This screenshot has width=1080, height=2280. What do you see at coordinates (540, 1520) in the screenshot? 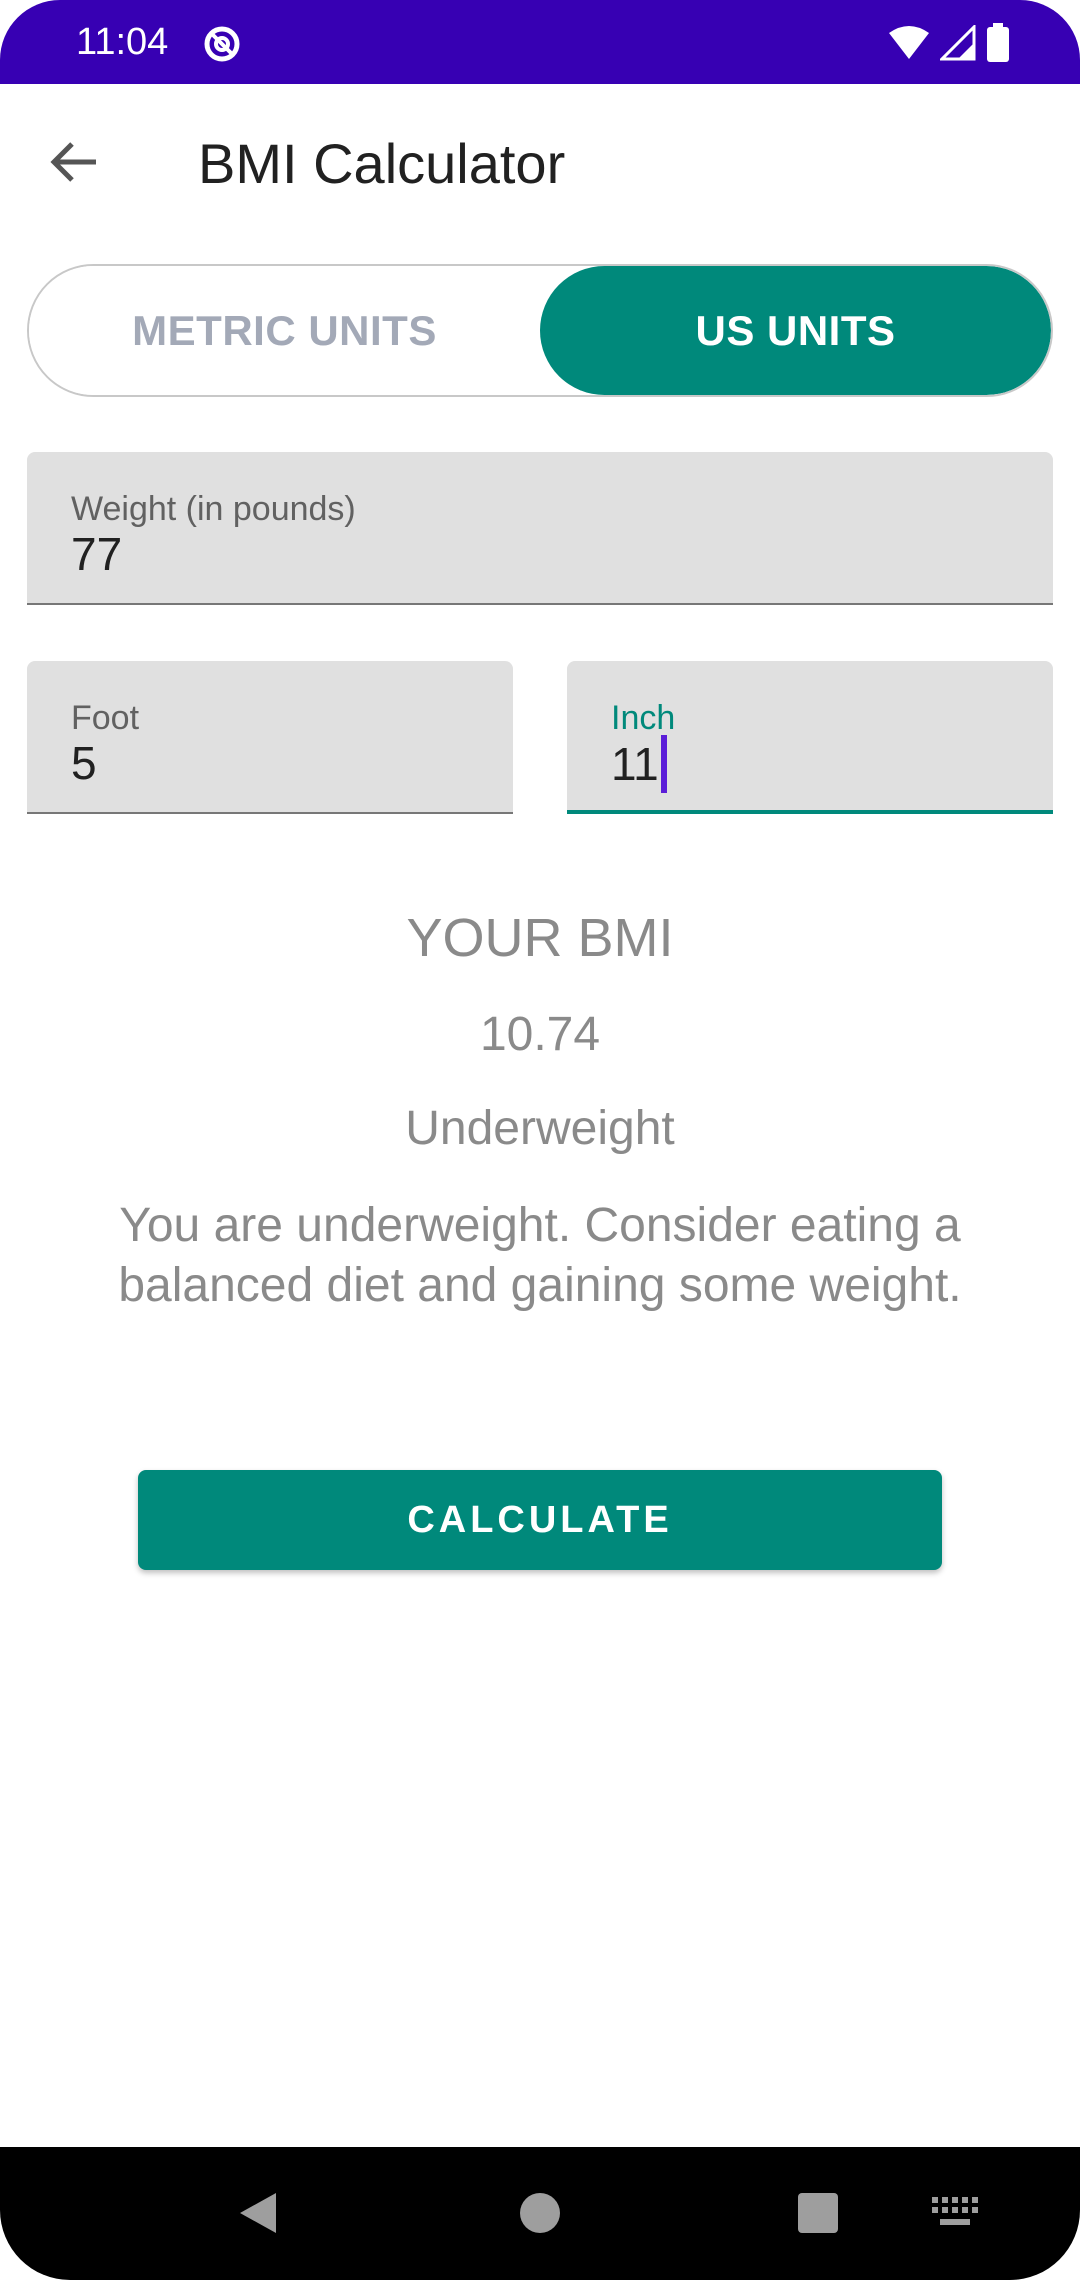
I see `calculate-button: CALCULATE` at bounding box center [540, 1520].